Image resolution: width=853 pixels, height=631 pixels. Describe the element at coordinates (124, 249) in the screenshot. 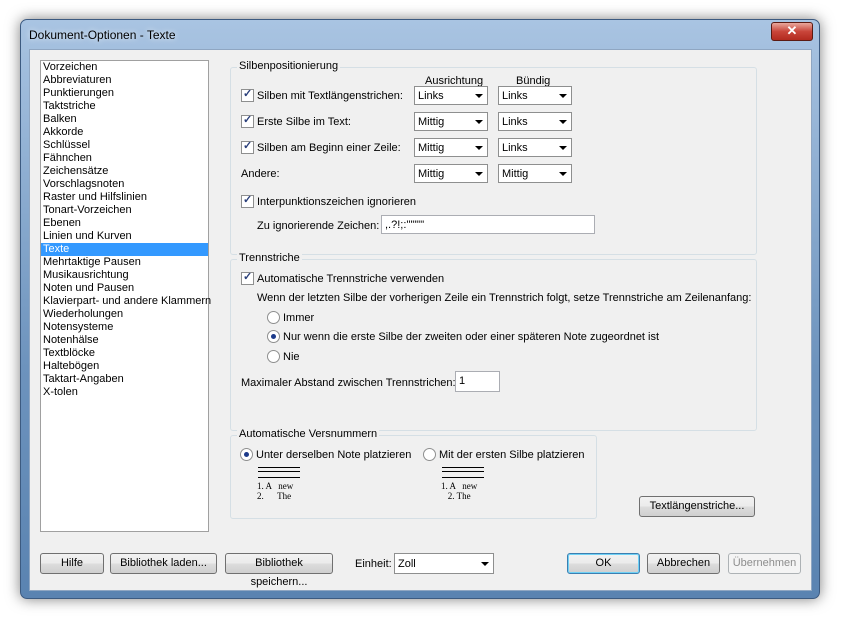

I see `sidebar-item: Texte` at that location.